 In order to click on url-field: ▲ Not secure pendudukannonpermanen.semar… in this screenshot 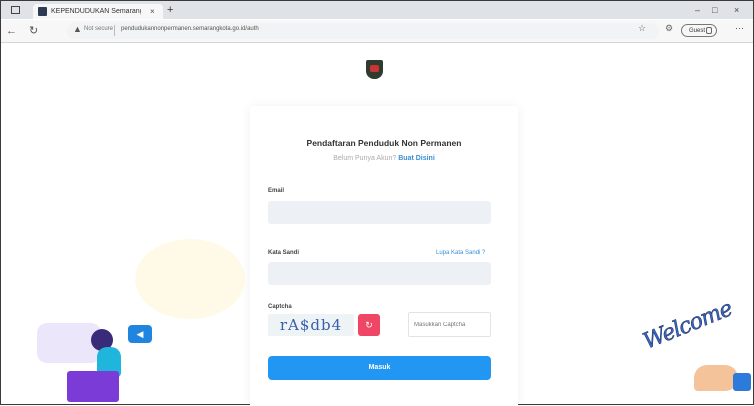, I will do `click(363, 31)`.